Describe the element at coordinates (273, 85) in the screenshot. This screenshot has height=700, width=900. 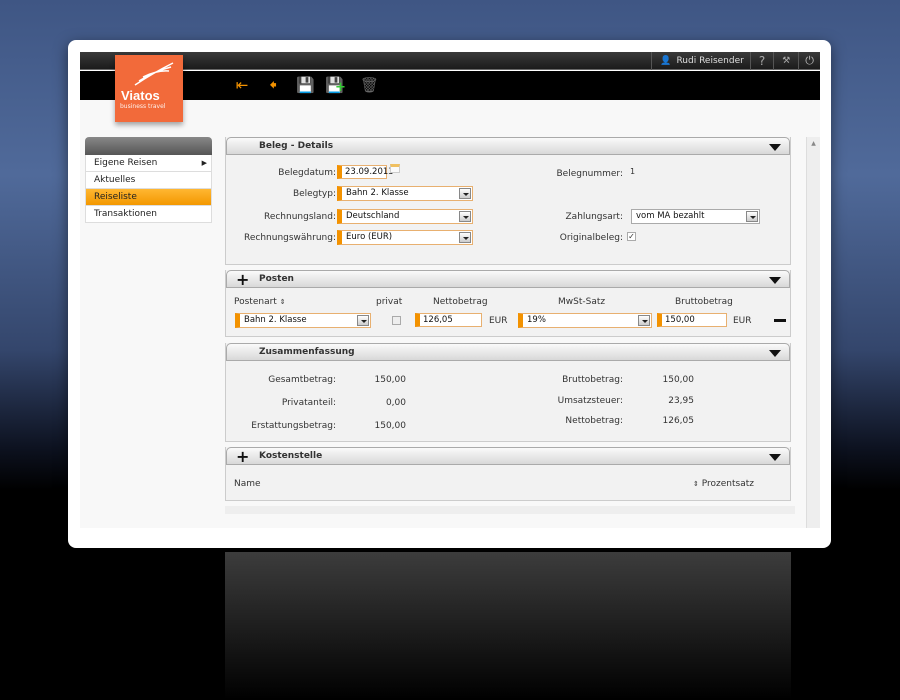
I see `back-icon: 🠸` at that location.